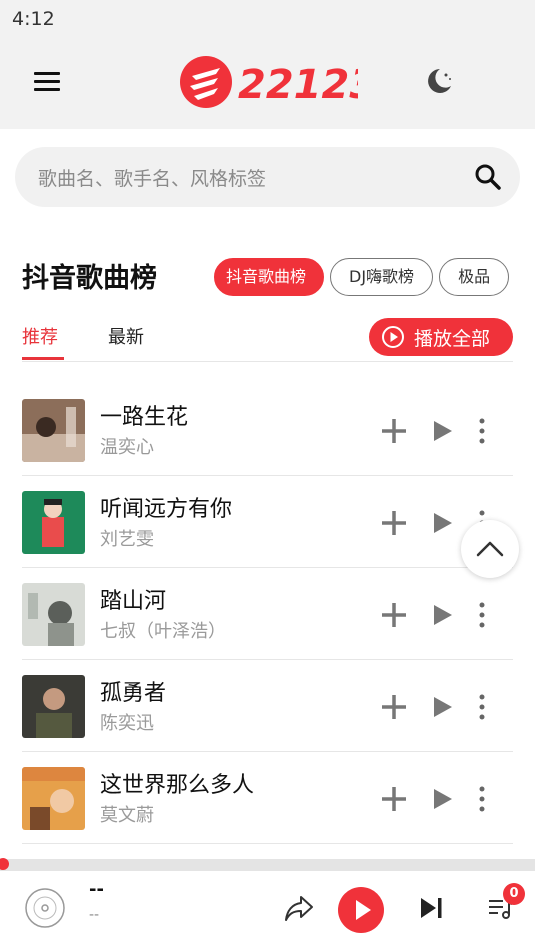 The height and width of the screenshot is (951, 535). What do you see at coordinates (382, 277) in the screenshot?
I see `chip-dj: DJ嗨歌榜` at bounding box center [382, 277].